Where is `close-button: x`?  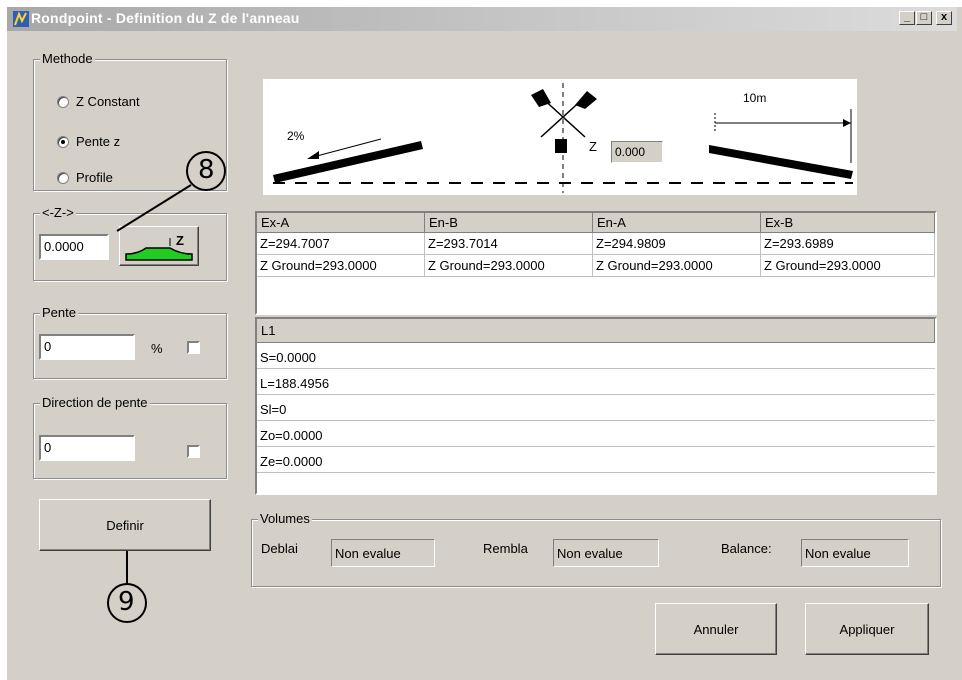
close-button: x is located at coordinates (944, 18).